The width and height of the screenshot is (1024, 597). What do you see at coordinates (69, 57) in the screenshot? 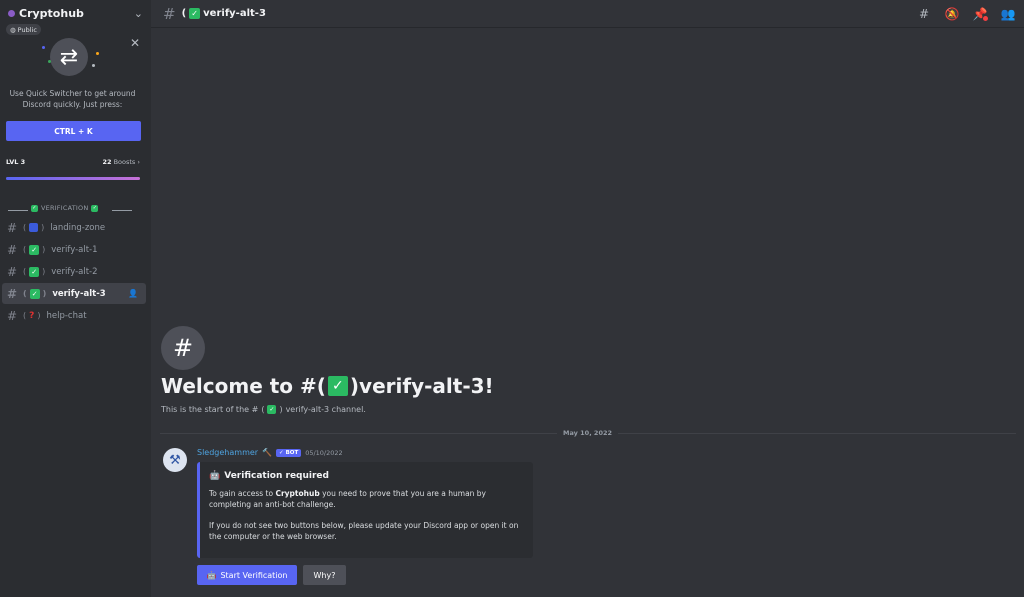
I see `arrows-swap-icon: ⇄` at bounding box center [69, 57].